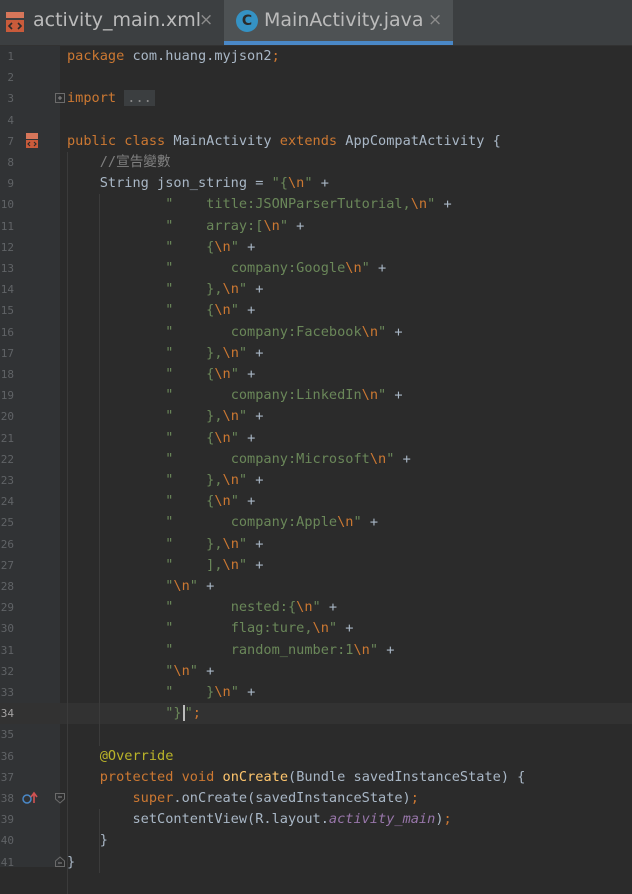 The image size is (632, 894). Describe the element at coordinates (316, 77) in the screenshot. I see `code-line: 2` at that location.